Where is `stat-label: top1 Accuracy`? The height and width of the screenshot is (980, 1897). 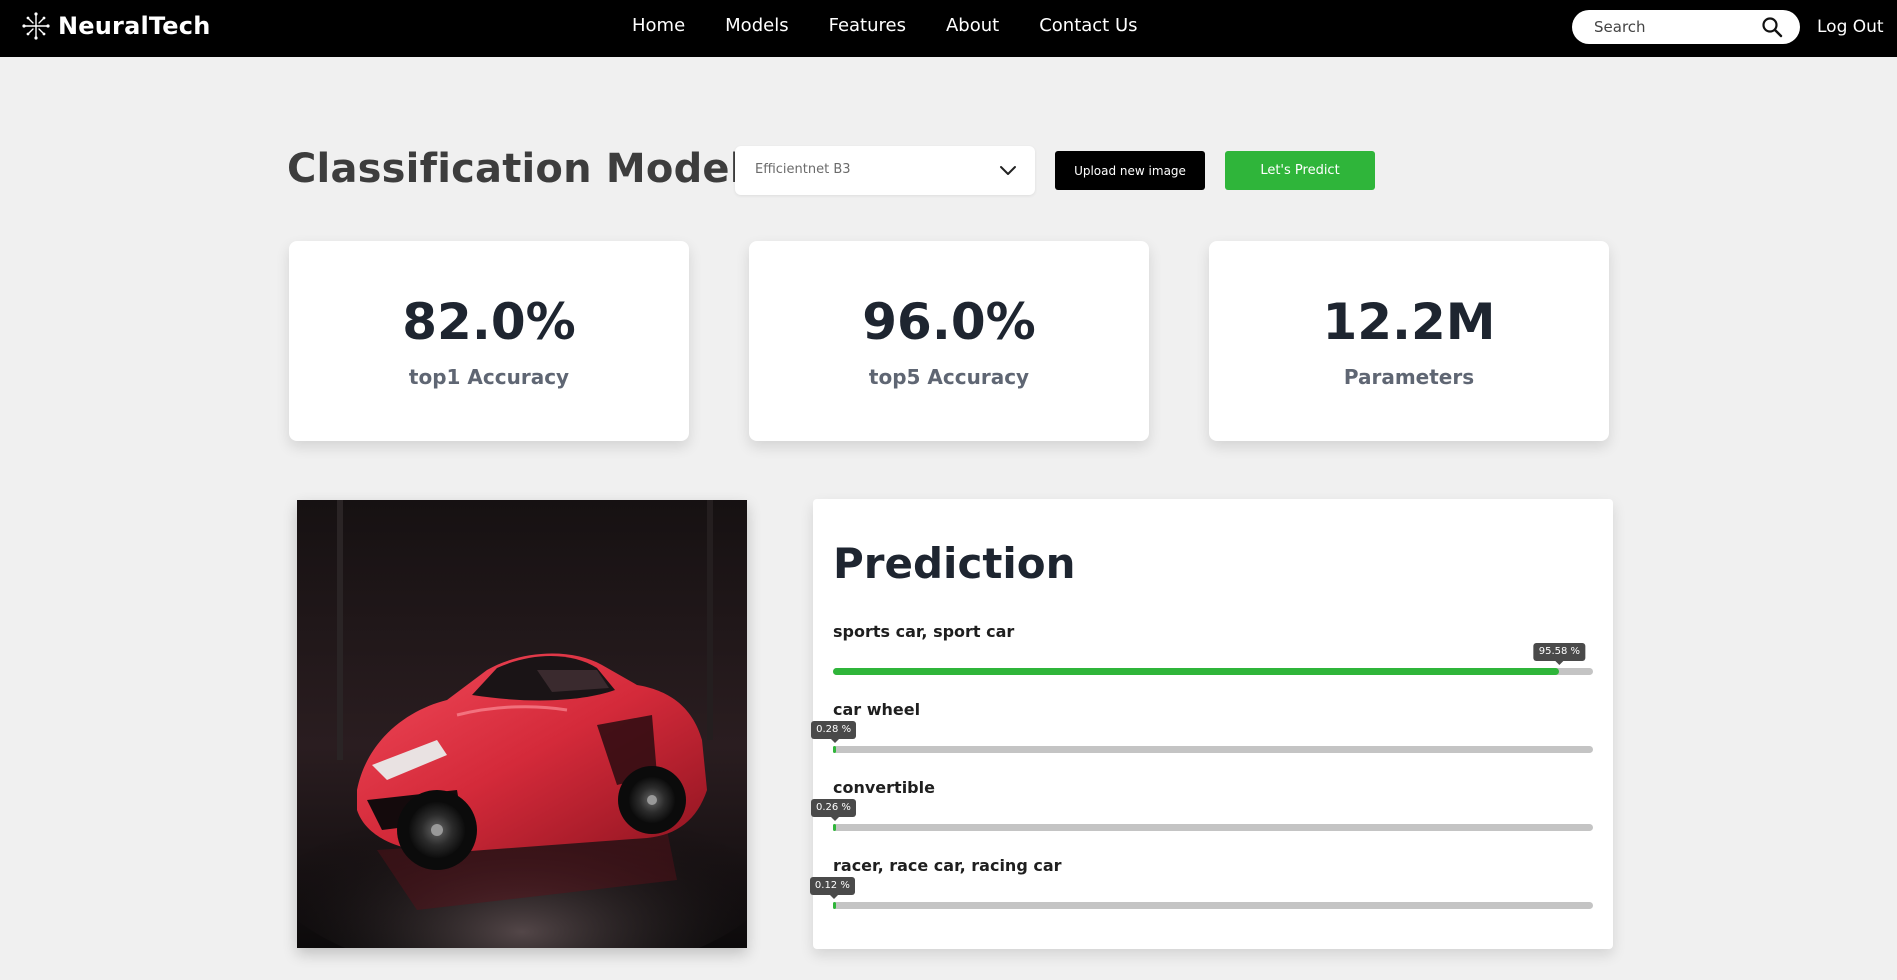
stat-label: top1 Accuracy is located at coordinates (489, 377).